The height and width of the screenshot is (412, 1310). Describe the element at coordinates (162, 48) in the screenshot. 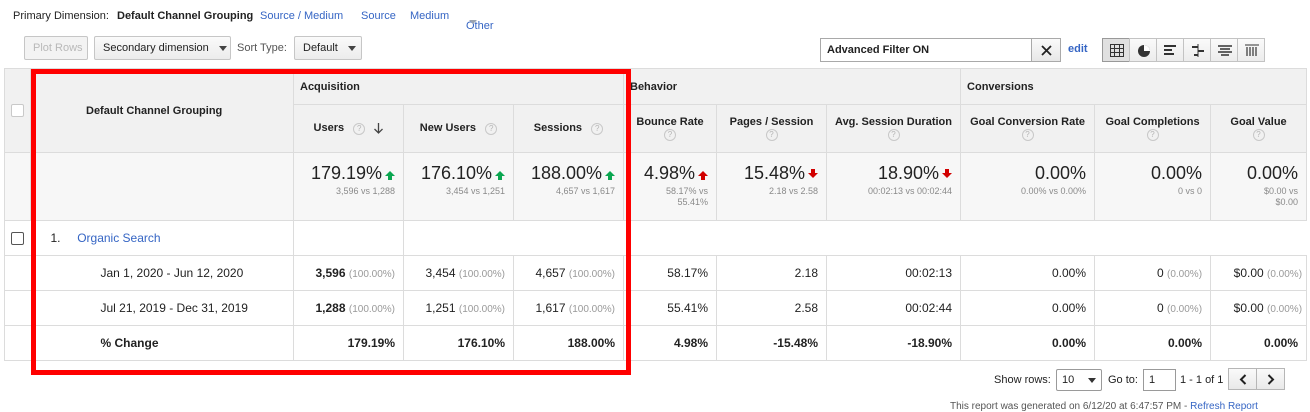

I see `secondary-dimension-dropdown: Secondary dimension` at that location.